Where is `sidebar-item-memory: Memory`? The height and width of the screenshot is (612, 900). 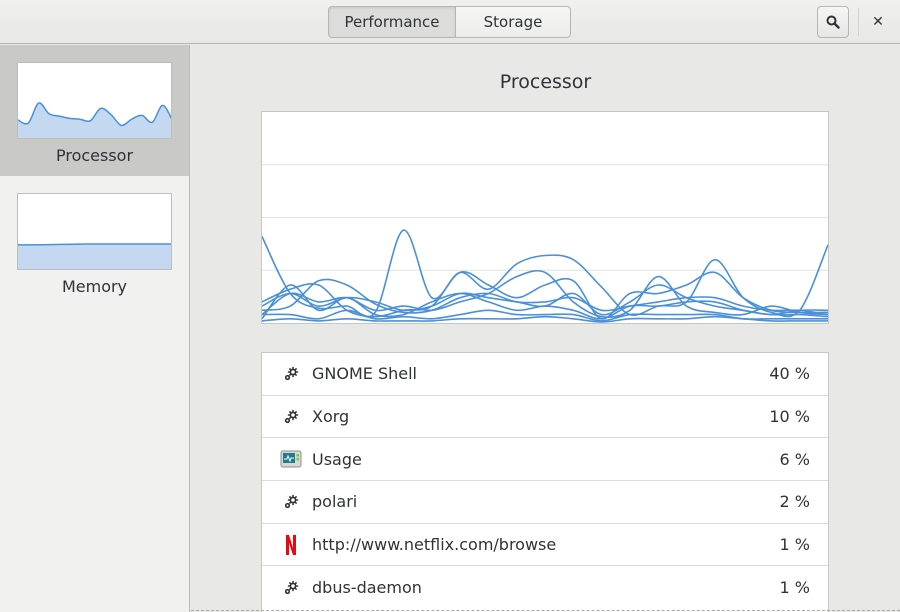 sidebar-item-memory: Memory is located at coordinates (94, 241).